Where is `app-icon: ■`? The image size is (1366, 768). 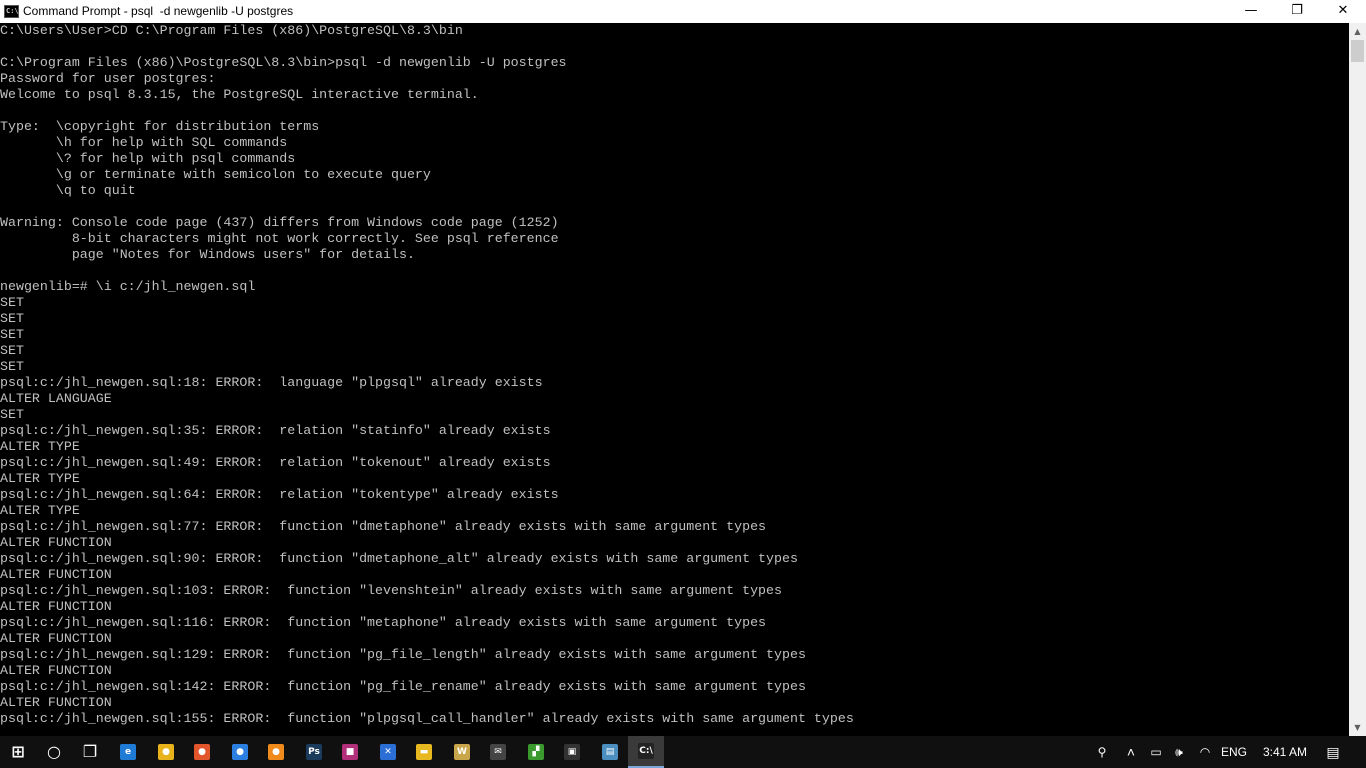
app-icon: ■ is located at coordinates (350, 752).